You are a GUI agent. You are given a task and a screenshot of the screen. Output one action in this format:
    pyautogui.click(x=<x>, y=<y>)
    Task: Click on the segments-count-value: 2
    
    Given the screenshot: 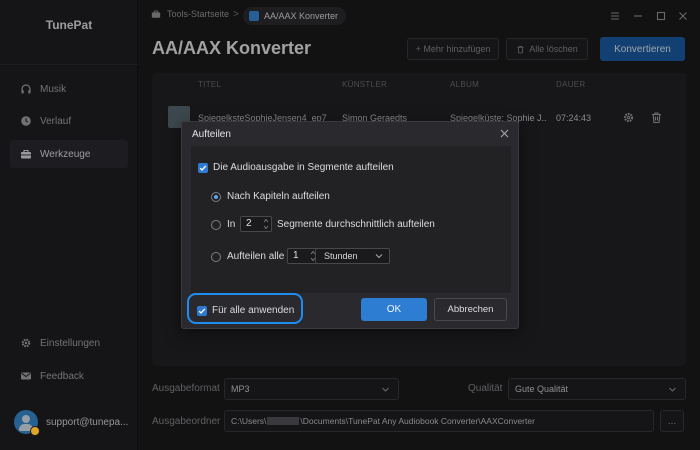 What is the action you would take?
    pyautogui.click(x=249, y=223)
    